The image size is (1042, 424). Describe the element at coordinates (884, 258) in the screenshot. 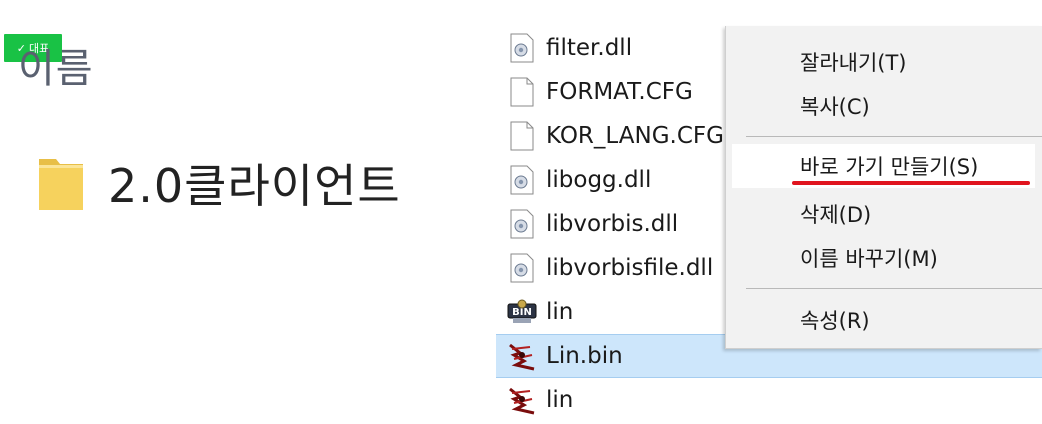

I see `menu-item-rename: 이름 바꾸기(M)` at that location.